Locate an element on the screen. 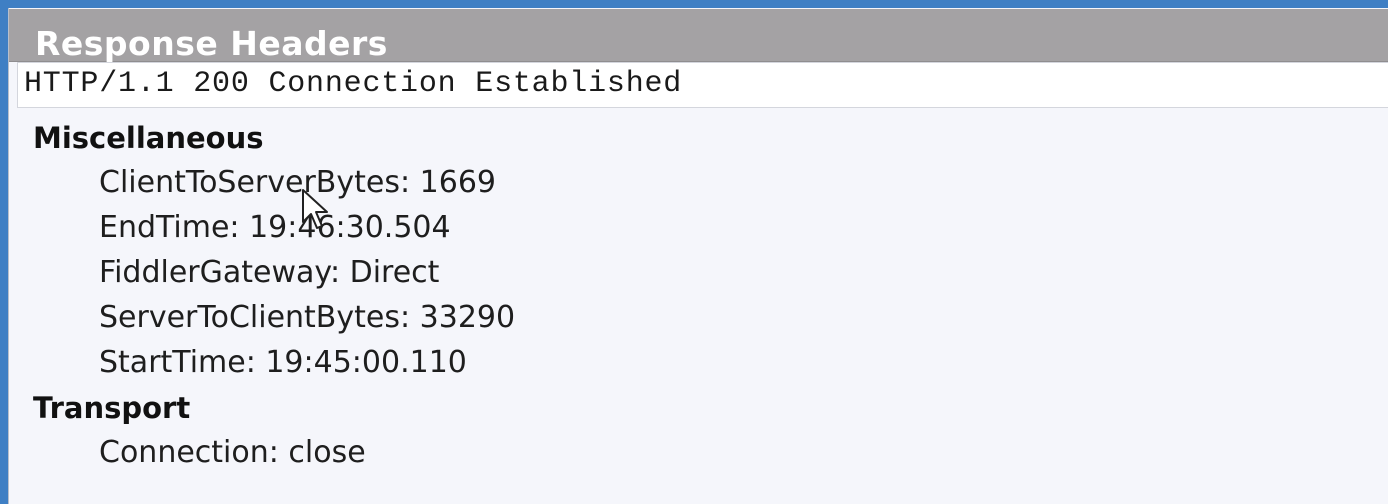  status-line: HTTP/1.1 200 Connection Established is located at coordinates (353, 84).